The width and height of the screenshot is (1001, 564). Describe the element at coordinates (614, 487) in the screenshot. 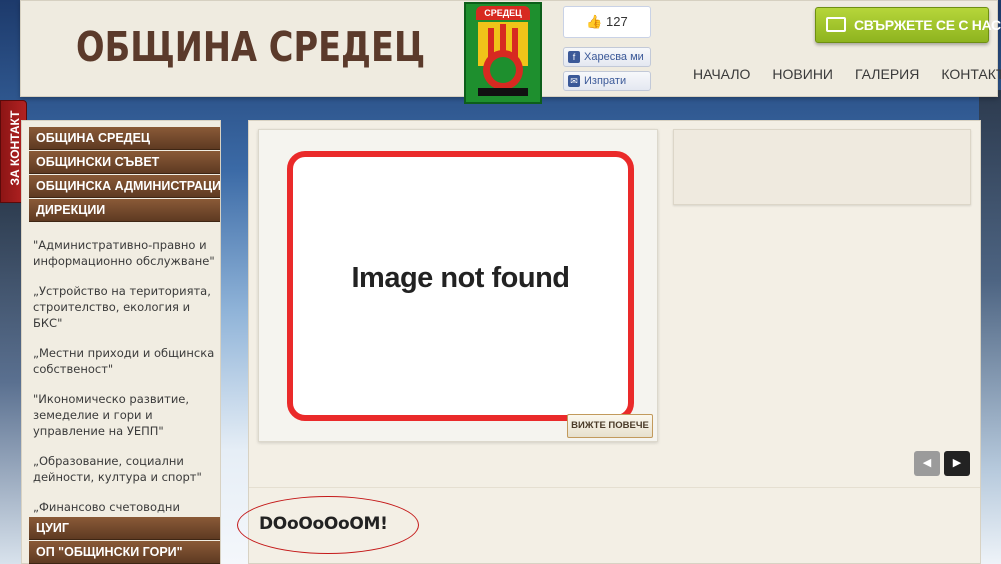

I see `content-divider` at that location.